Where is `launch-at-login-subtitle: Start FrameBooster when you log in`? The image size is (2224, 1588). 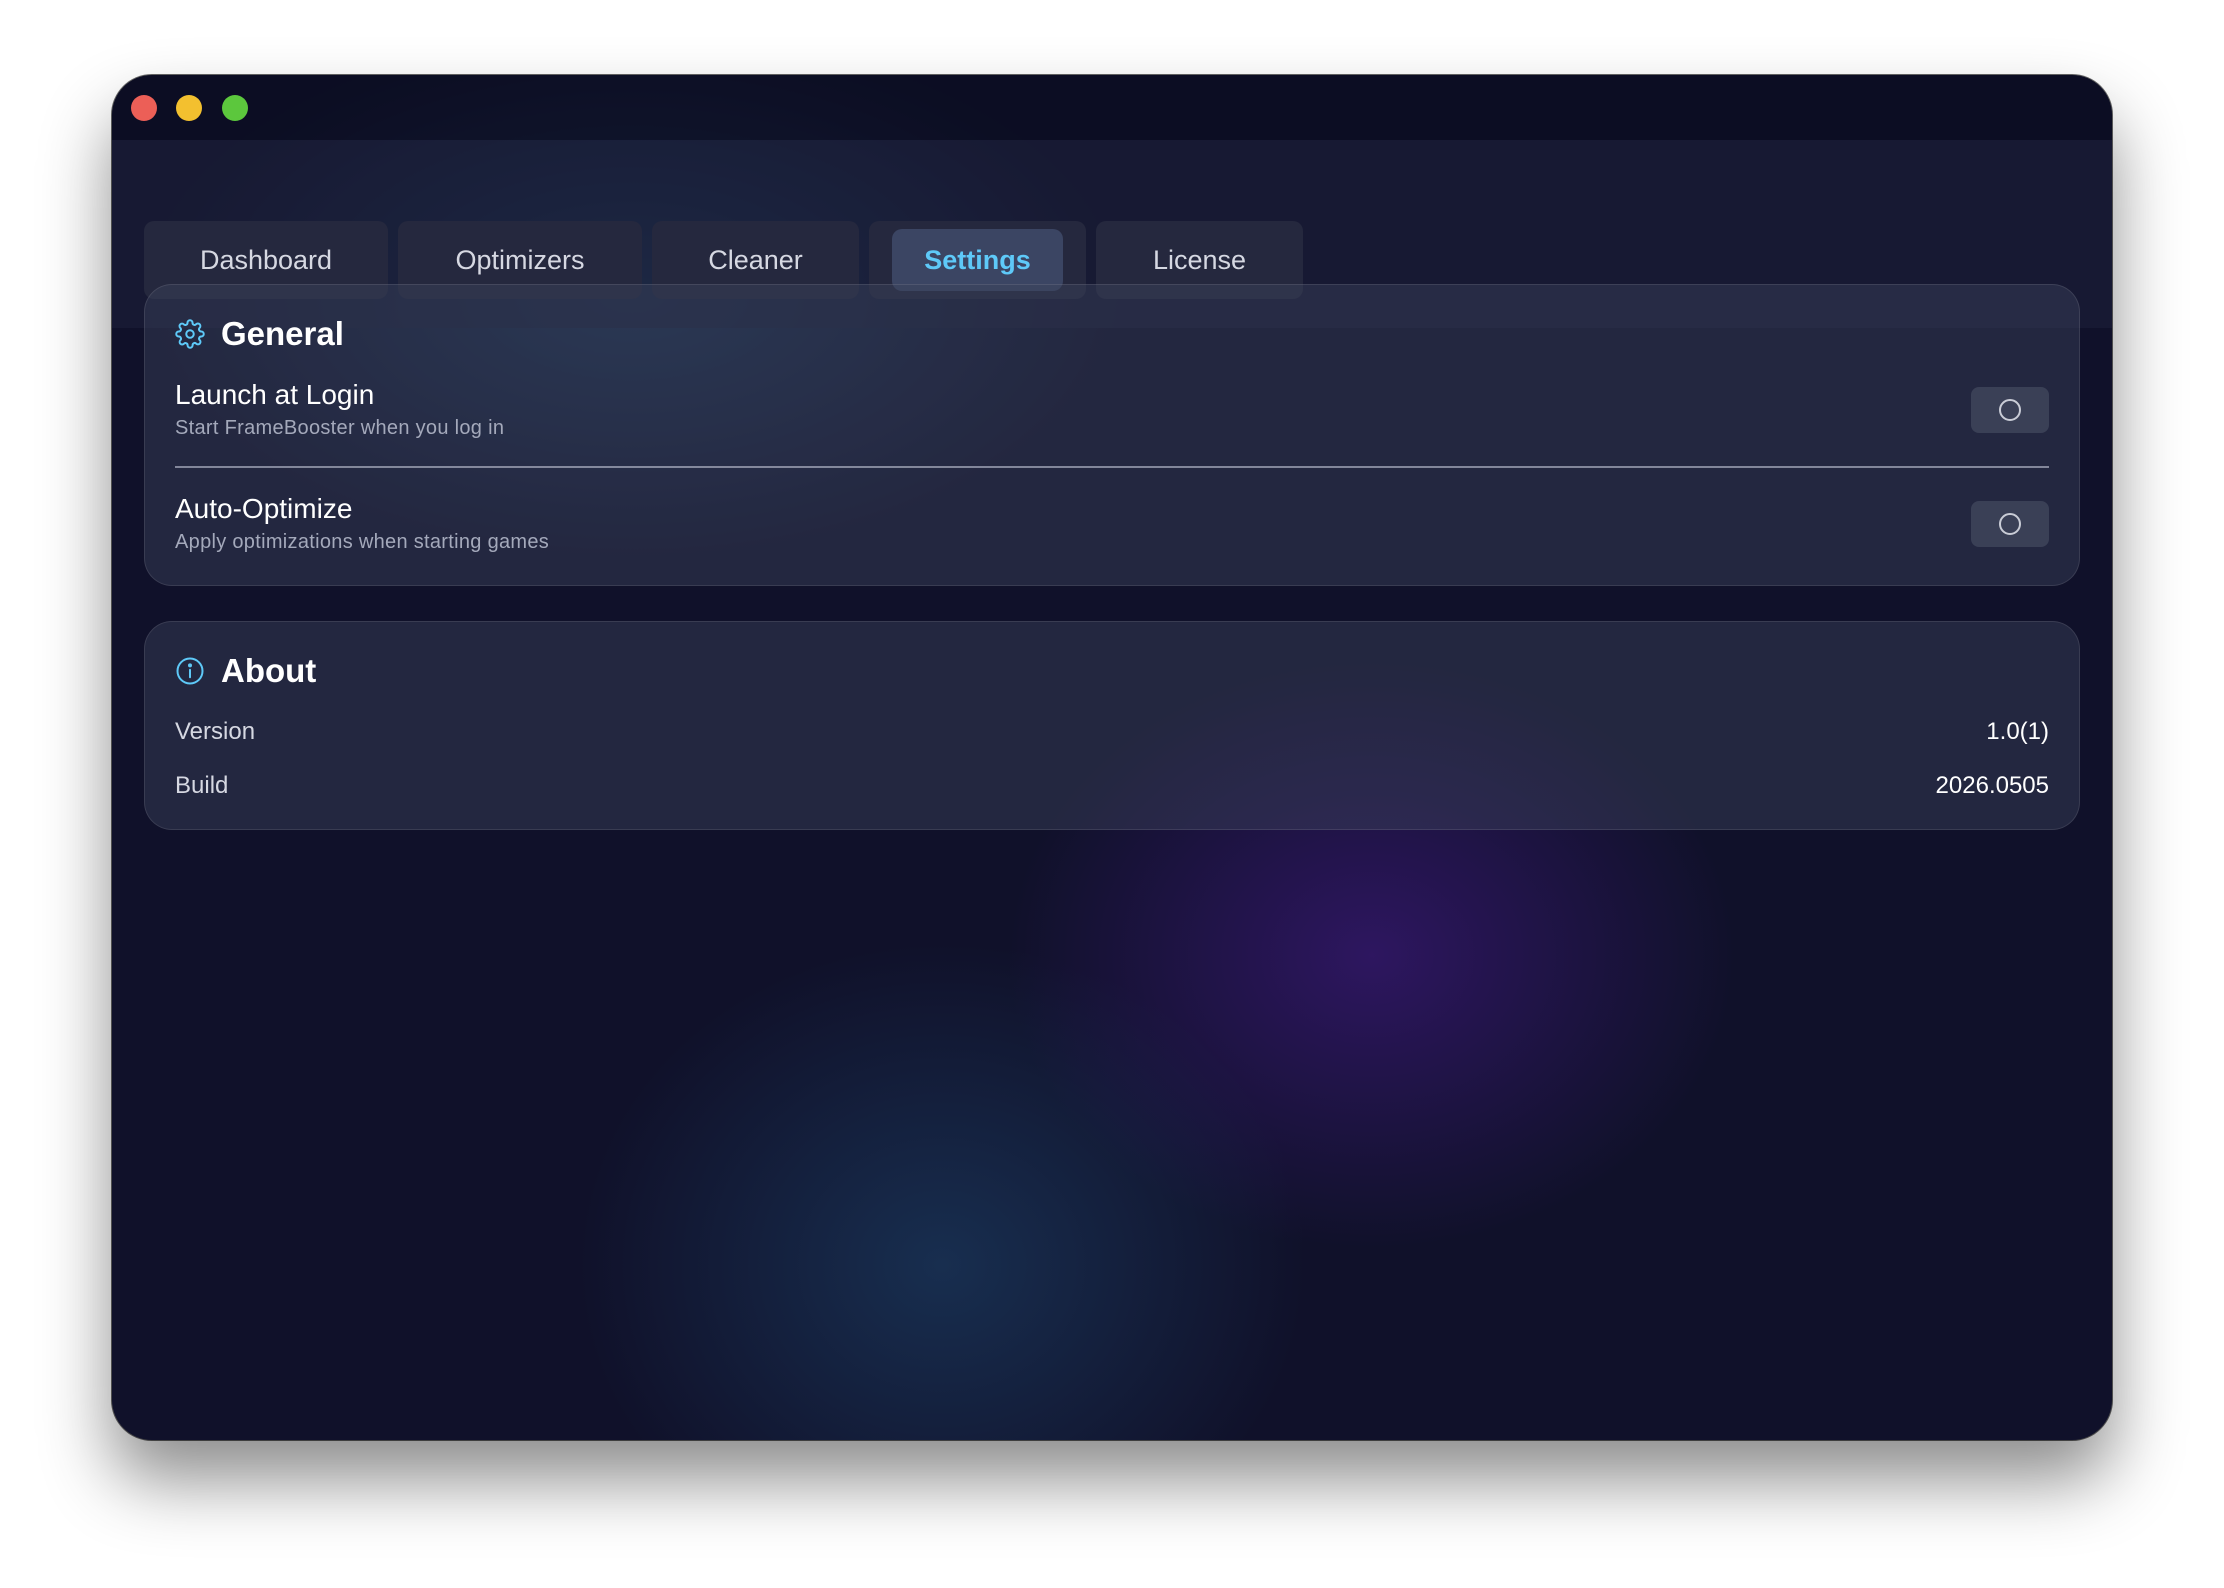
launch-at-login-subtitle: Start FrameBooster when you log in is located at coordinates (340, 428).